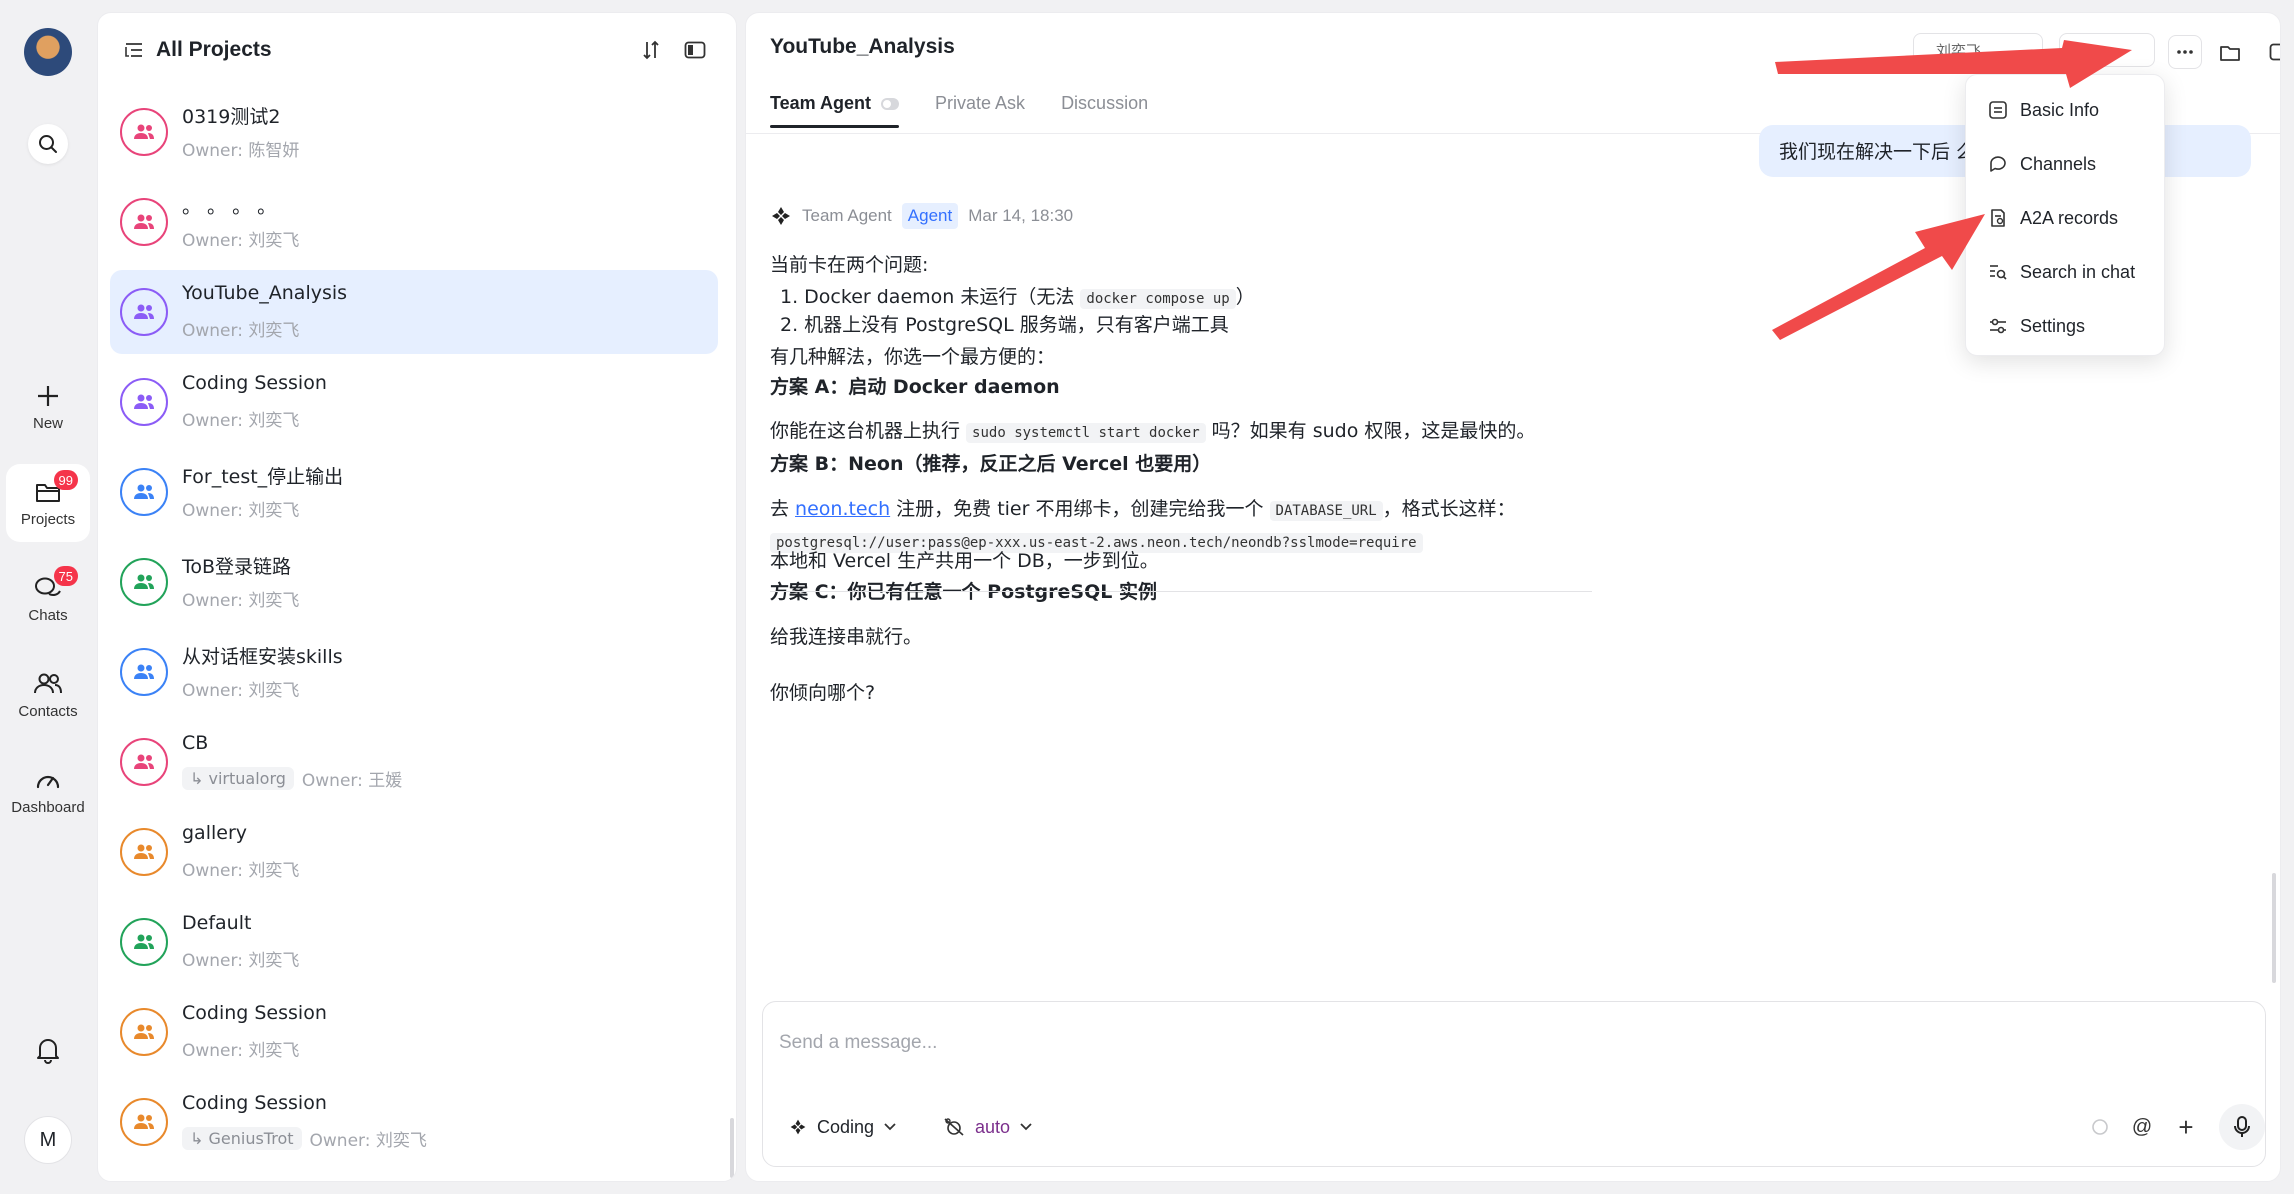  Describe the element at coordinates (48, 144) in the screenshot. I see `search-button` at that location.